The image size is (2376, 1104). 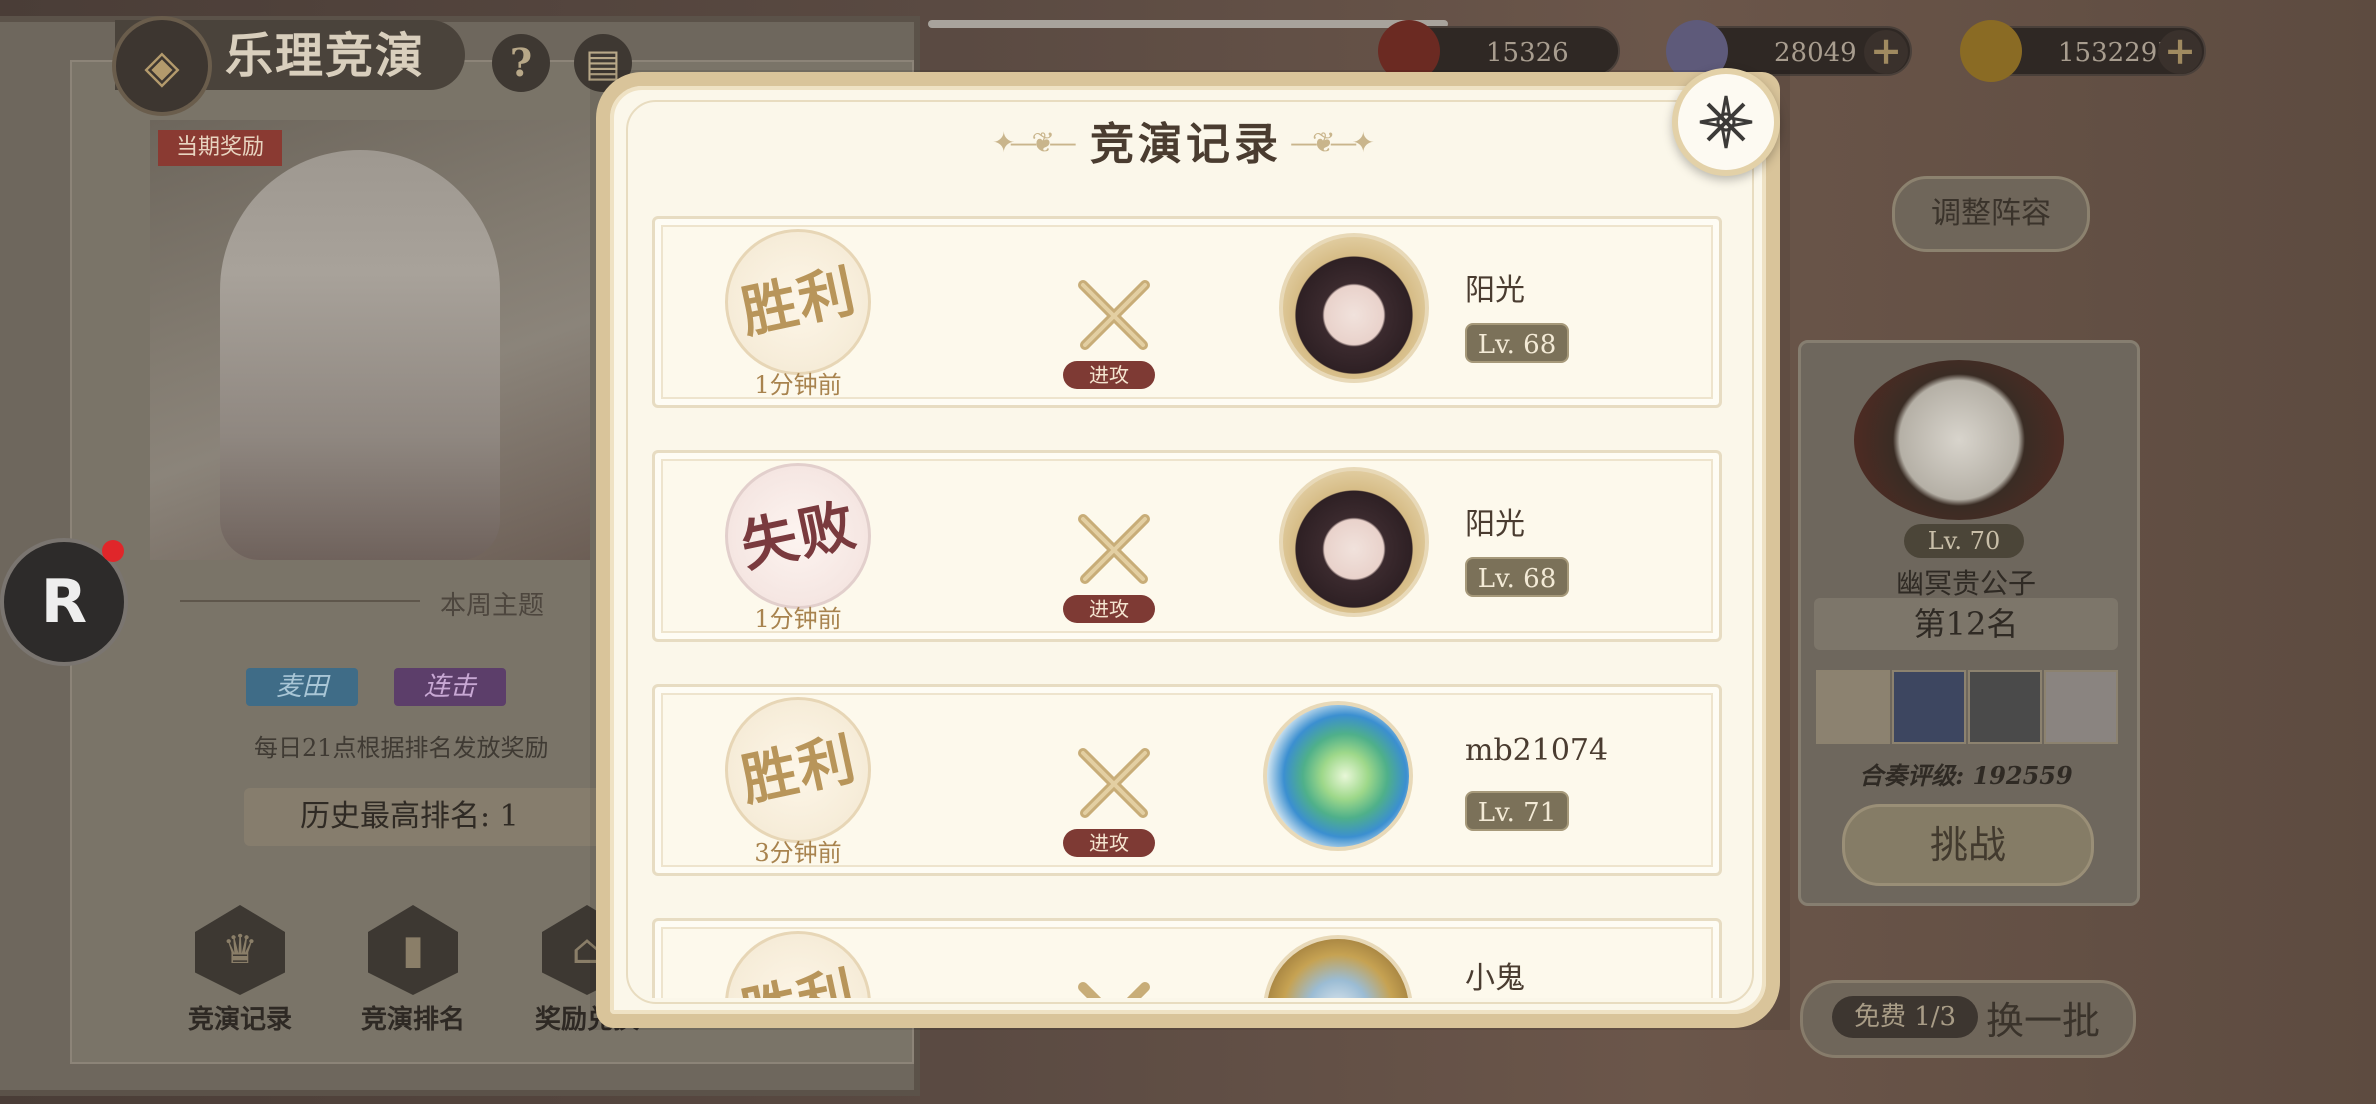 I want to click on nav-arena-ranking: ▮ 竞演排名, so click(x=413, y=970).